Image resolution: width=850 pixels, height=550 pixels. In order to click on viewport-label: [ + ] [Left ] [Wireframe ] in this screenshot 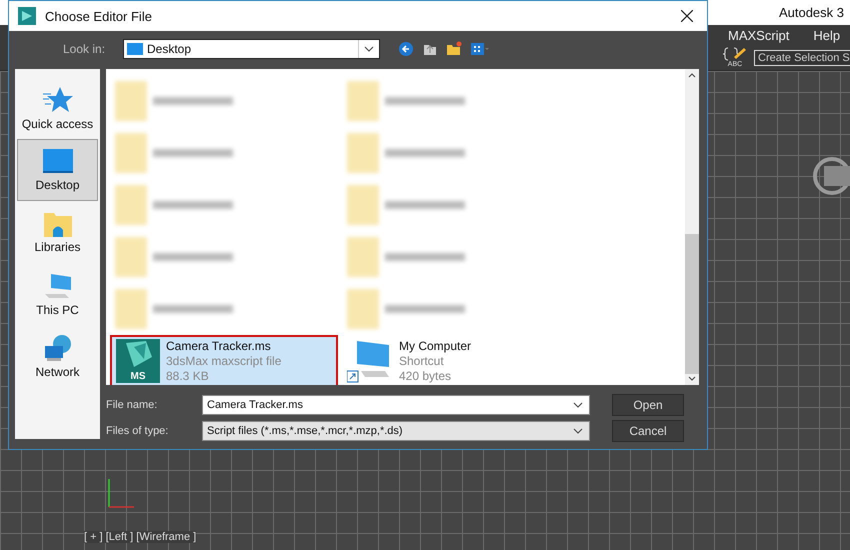, I will do `click(140, 537)`.